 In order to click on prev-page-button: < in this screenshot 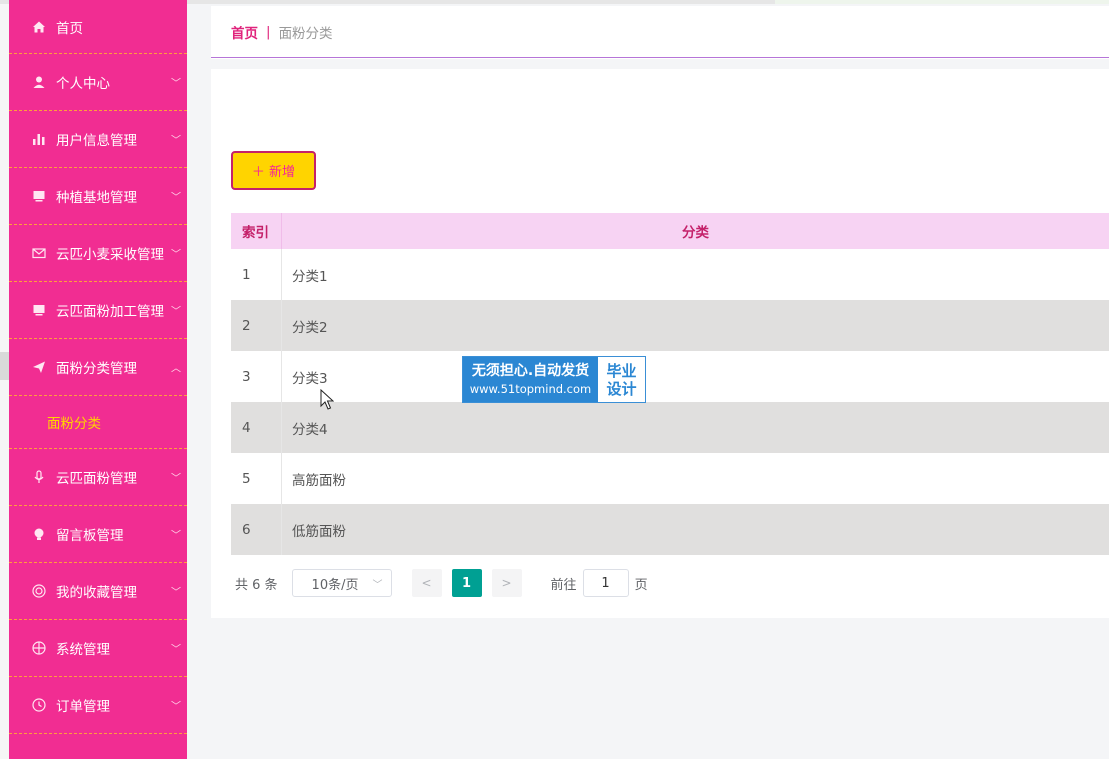, I will do `click(426, 583)`.